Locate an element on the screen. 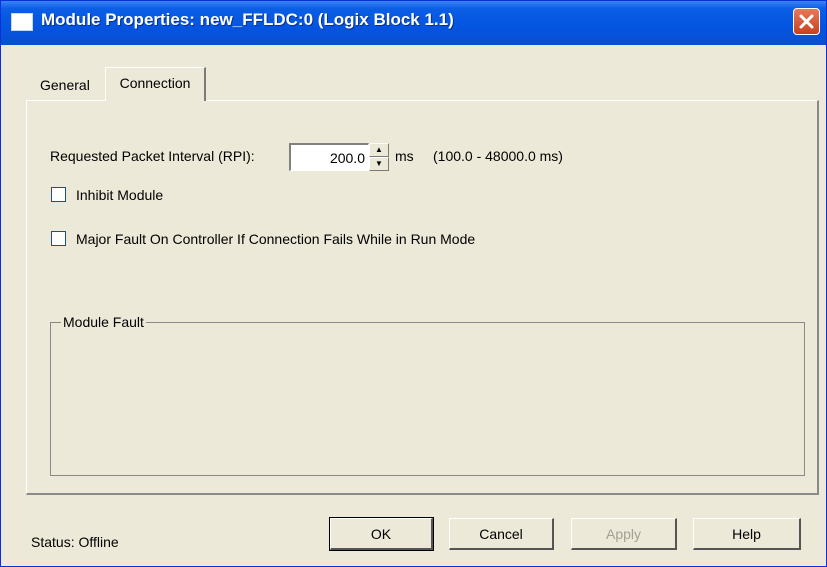  rpi-input is located at coordinates (329, 157).